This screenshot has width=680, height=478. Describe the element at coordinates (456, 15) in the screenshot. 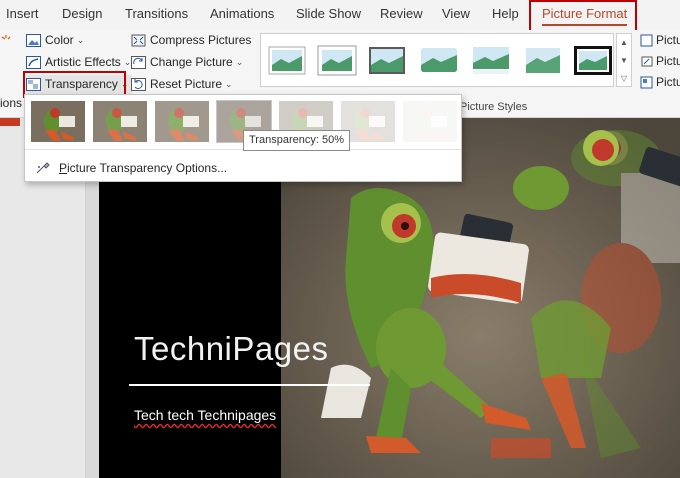

I see `tab-view: View` at that location.